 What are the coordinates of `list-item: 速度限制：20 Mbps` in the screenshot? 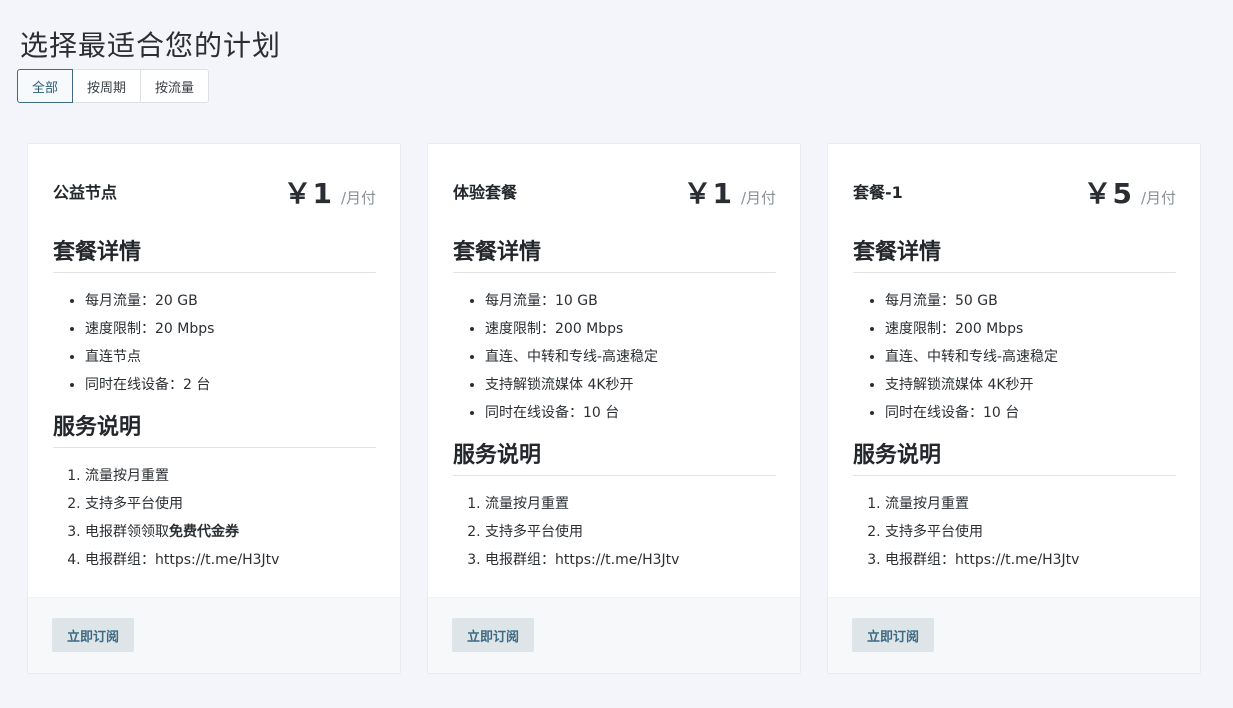 It's located at (230, 329).